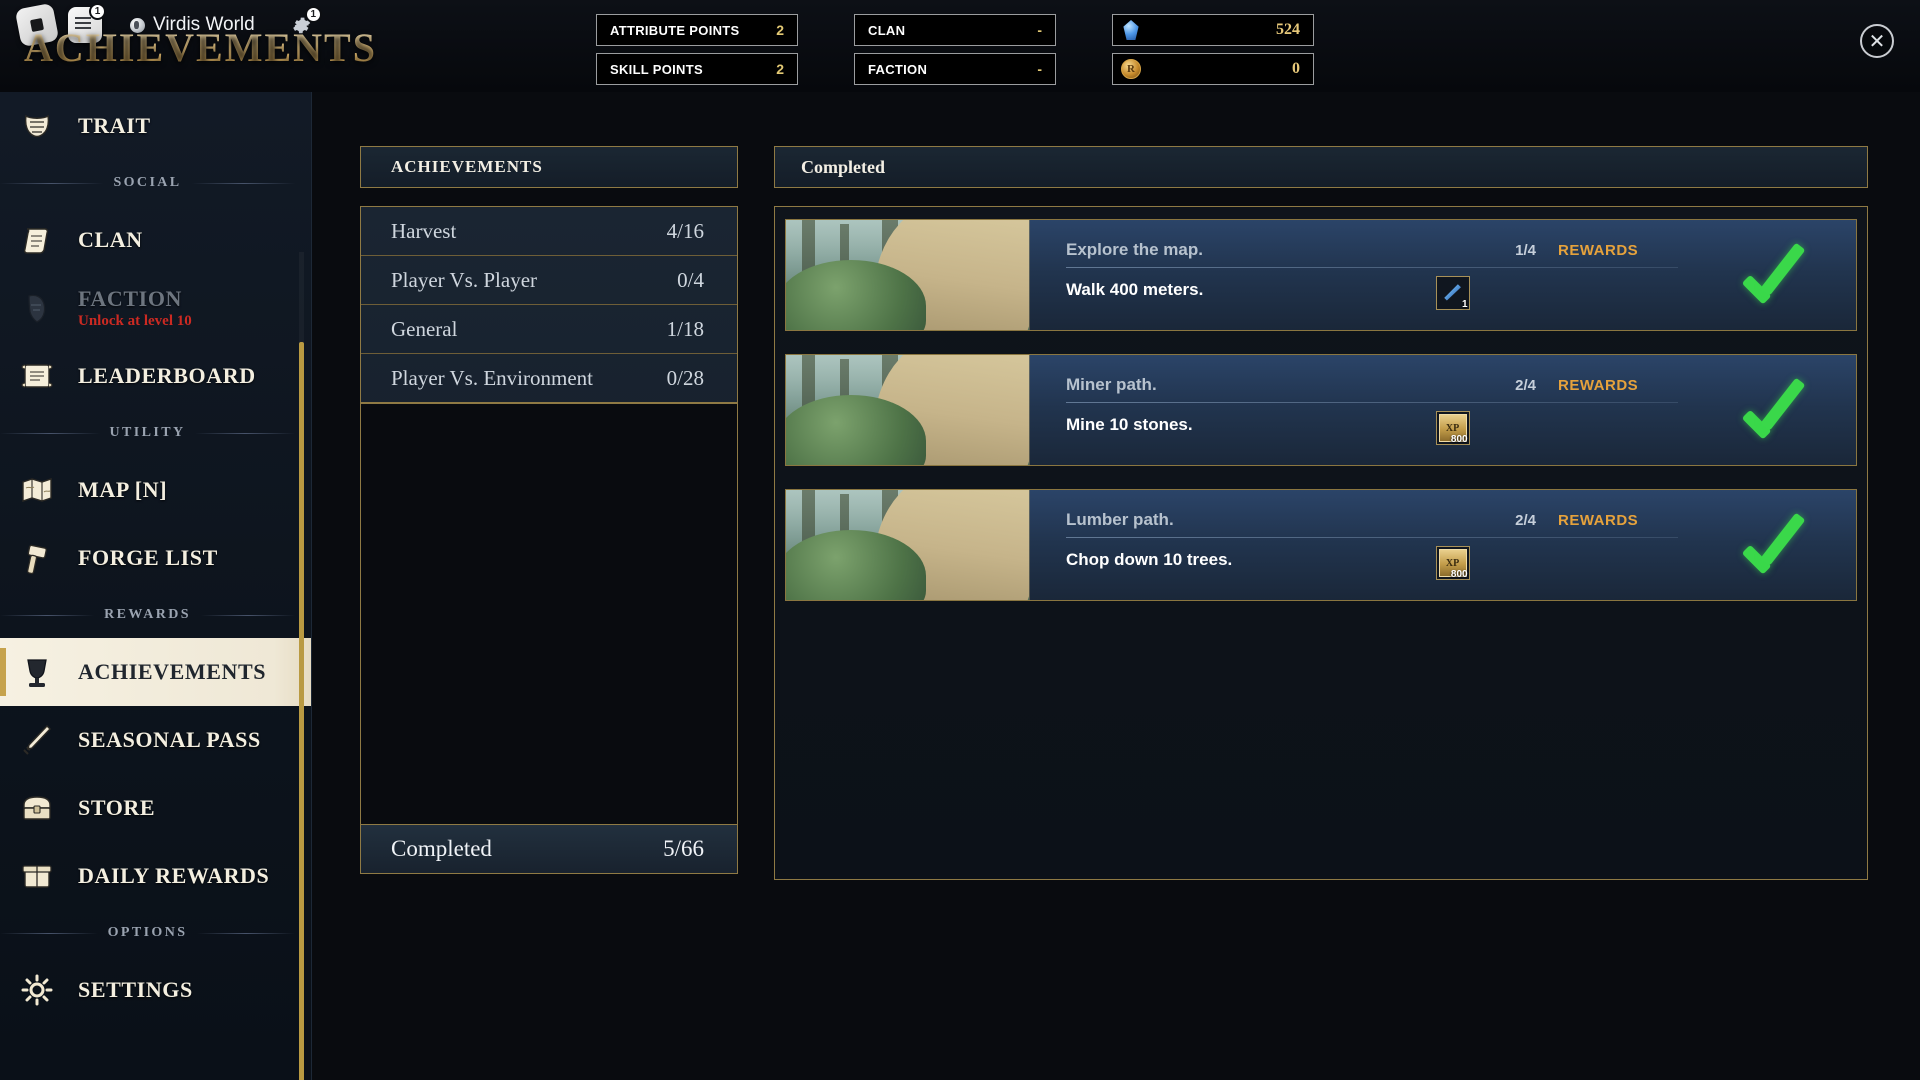 Image resolution: width=1920 pixels, height=1080 pixels. What do you see at coordinates (37, 672) in the screenshot?
I see `trophy-cup-icon` at bounding box center [37, 672].